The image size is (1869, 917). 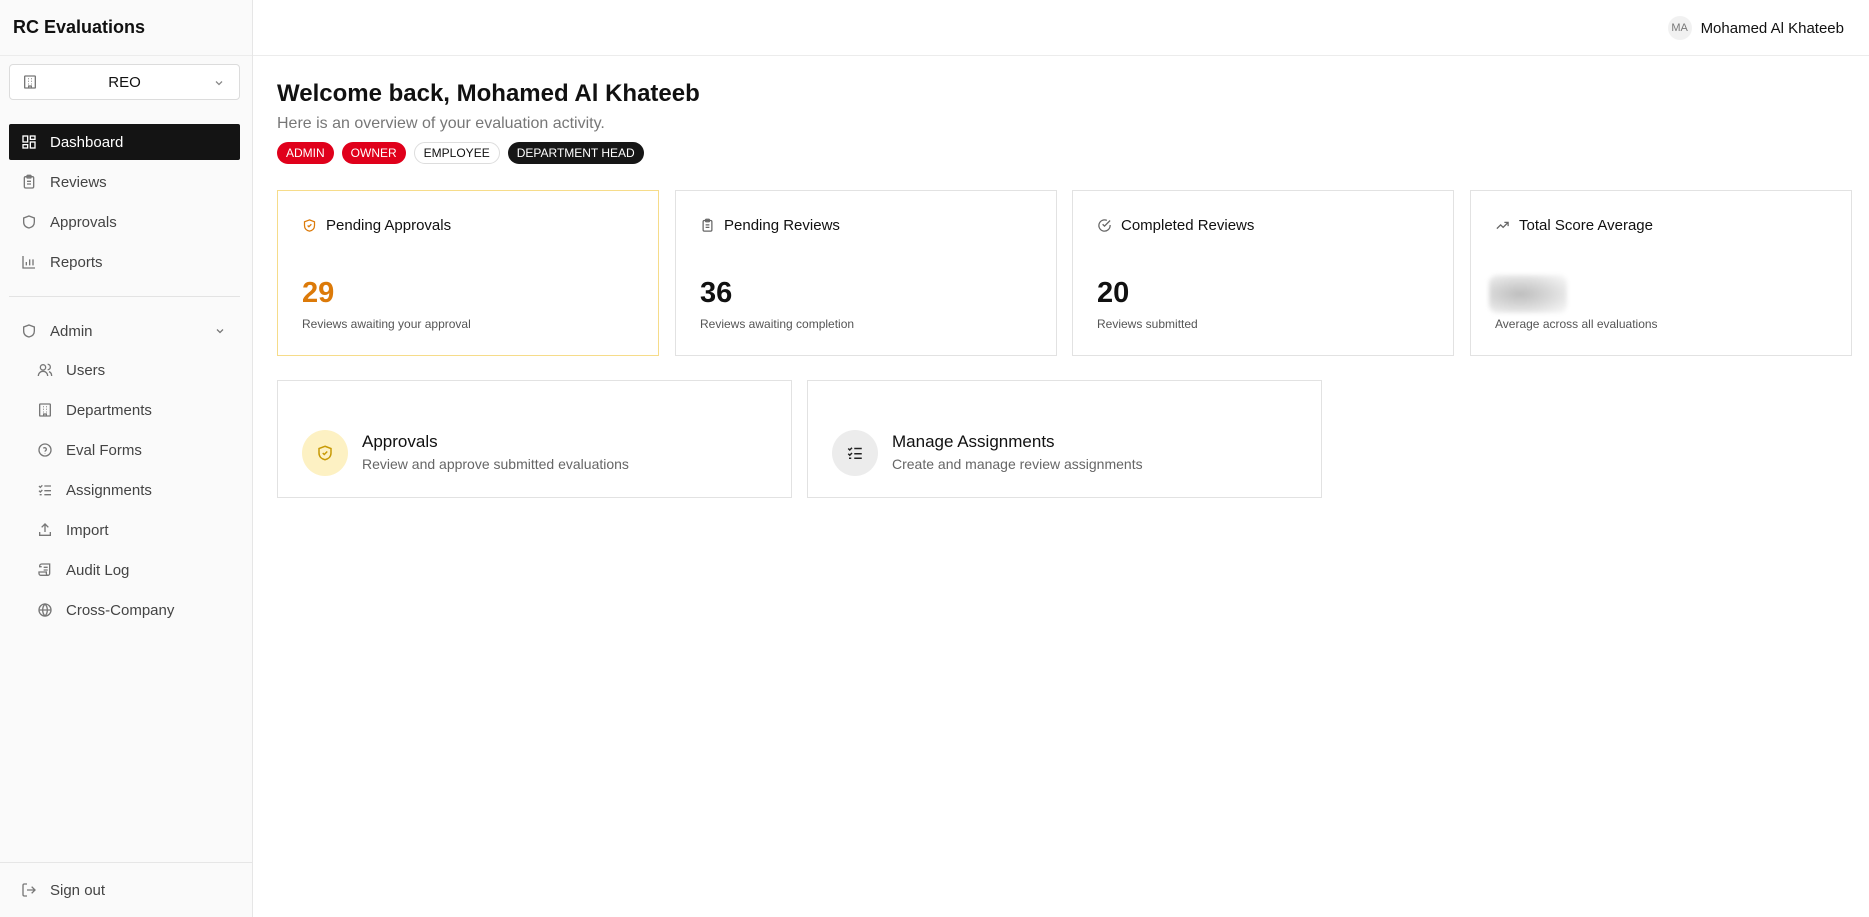 What do you see at coordinates (973, 441) in the screenshot?
I see `action-card-title: Manage Assignments` at bounding box center [973, 441].